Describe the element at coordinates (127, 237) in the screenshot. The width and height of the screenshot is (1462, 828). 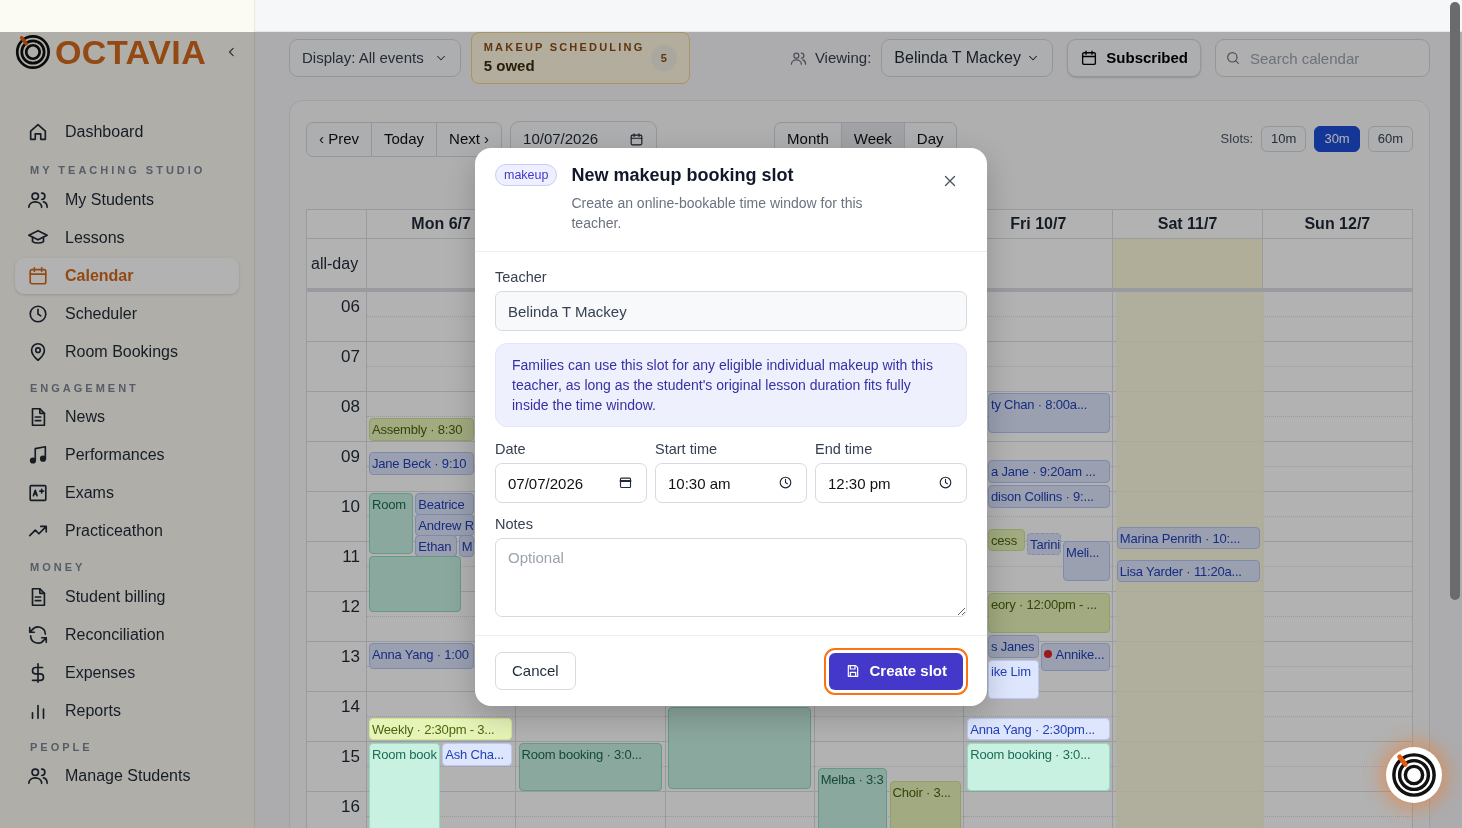
I see `nav-item: Lessons` at that location.